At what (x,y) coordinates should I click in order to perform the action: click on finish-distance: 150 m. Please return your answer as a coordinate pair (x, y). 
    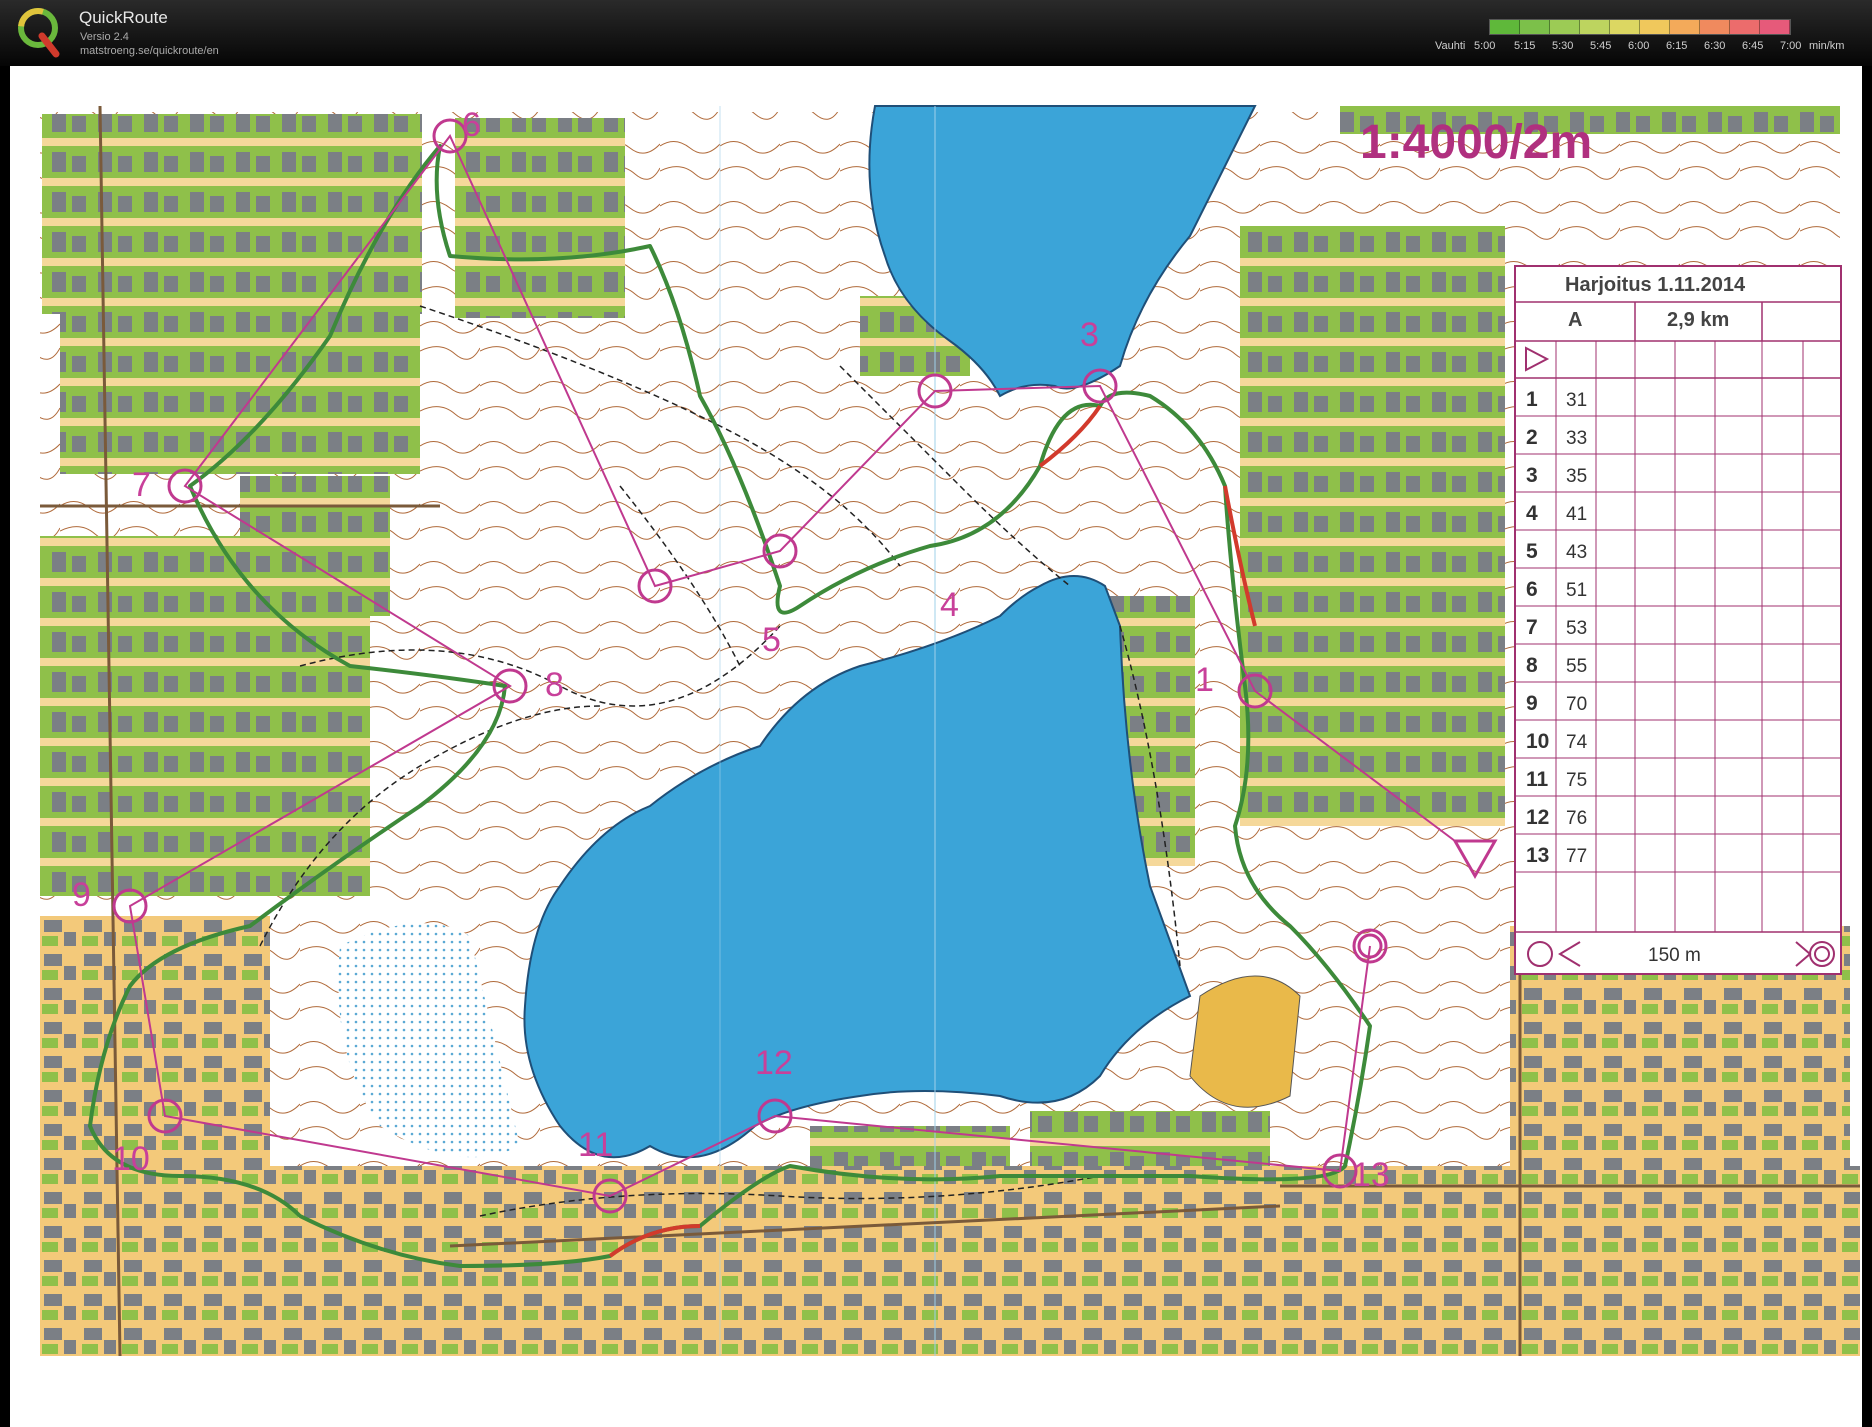
    Looking at the image, I should click on (1674, 955).